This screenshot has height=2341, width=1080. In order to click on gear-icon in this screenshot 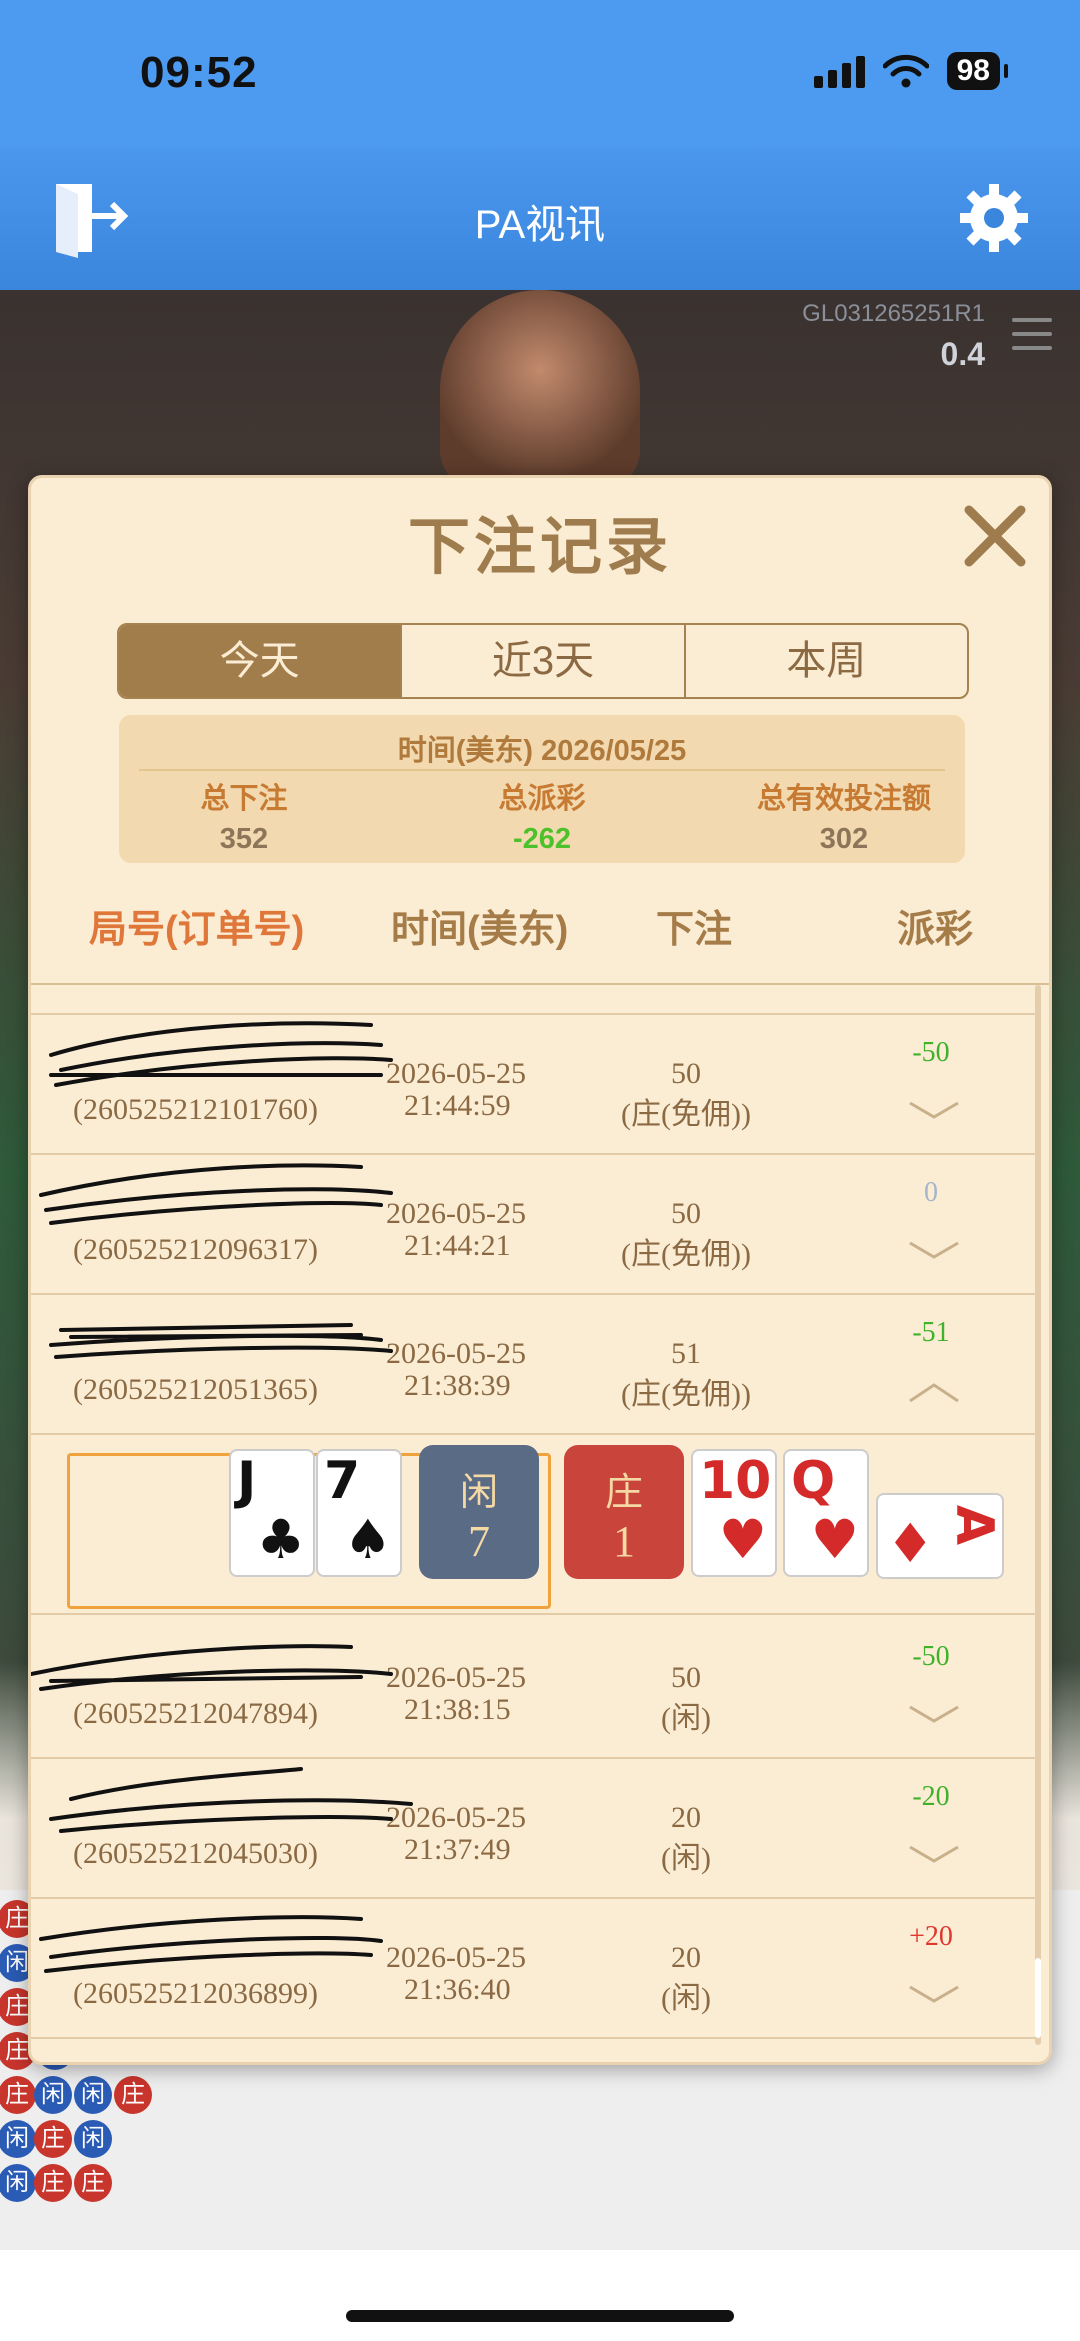, I will do `click(994, 218)`.